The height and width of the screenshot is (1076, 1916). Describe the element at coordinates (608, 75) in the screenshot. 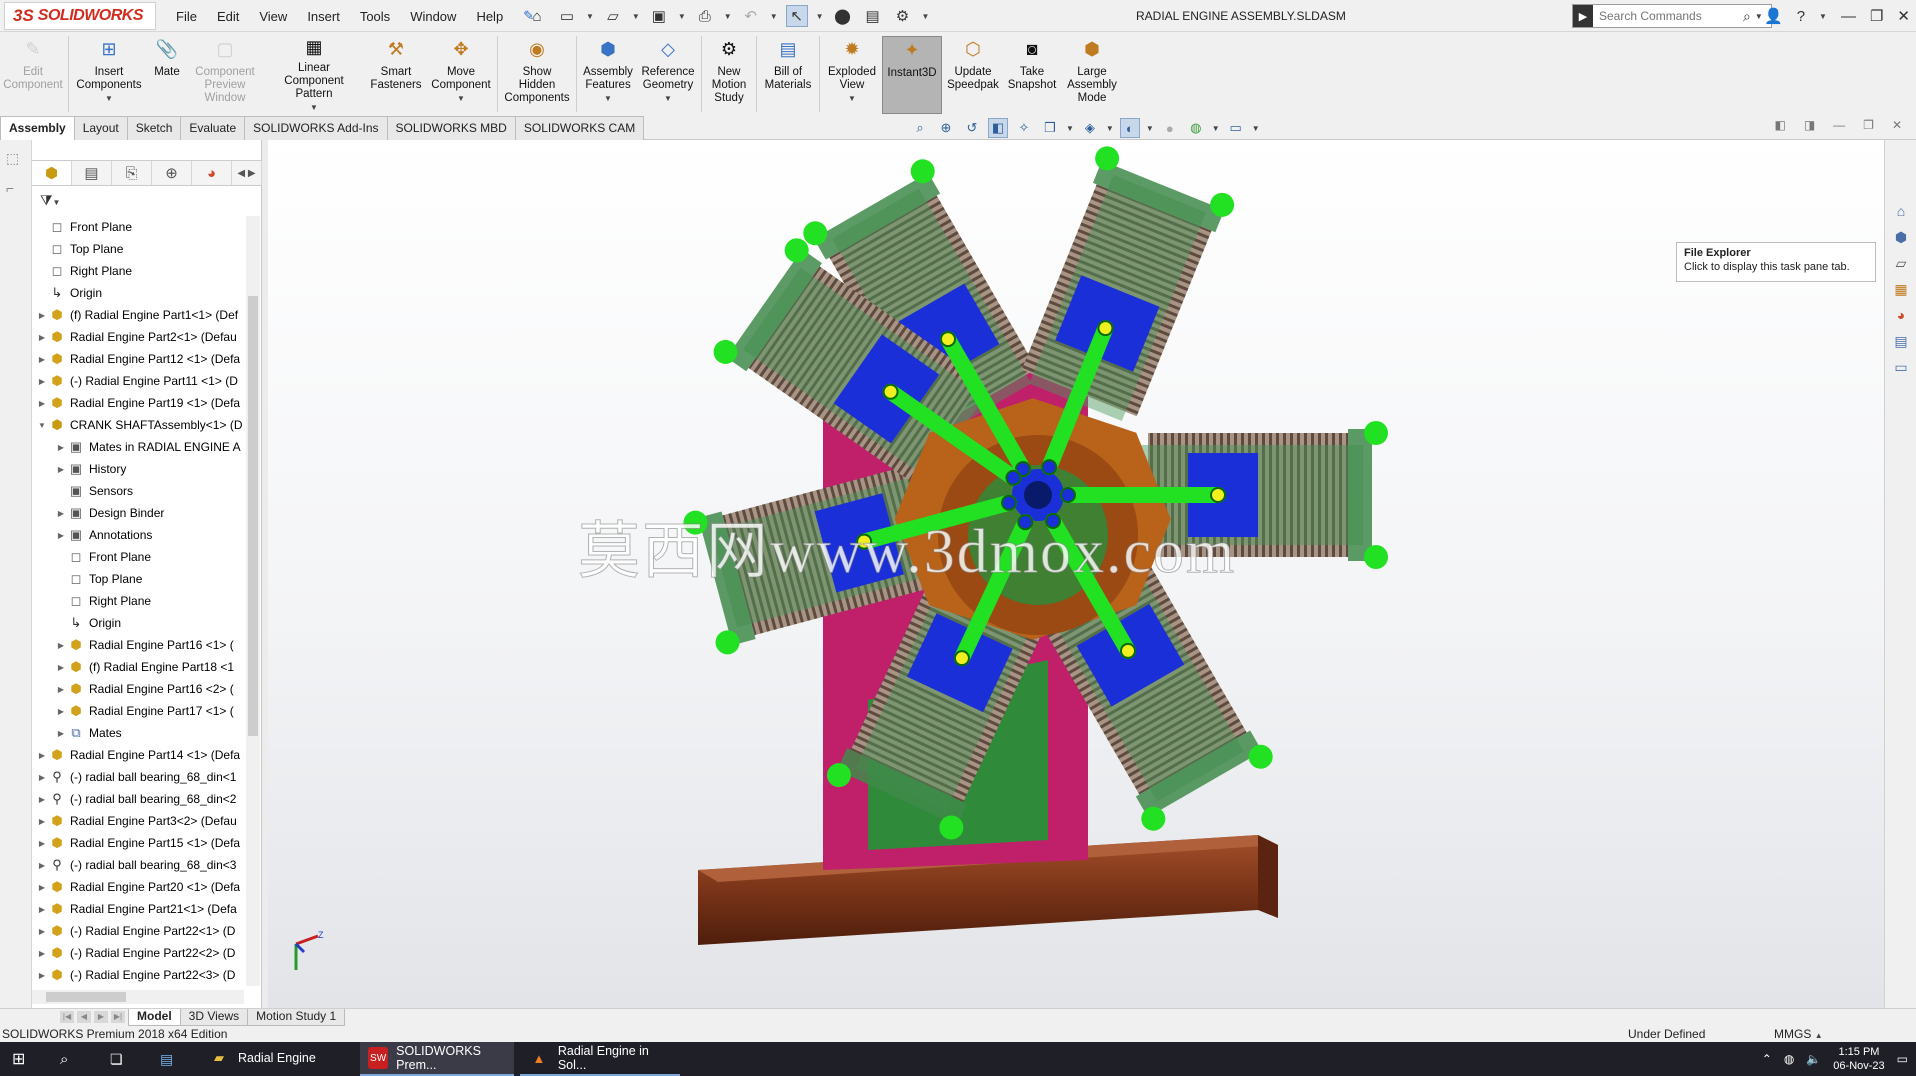

I see `assembly-features-button: ⬢ Assembly Features ▼` at that location.